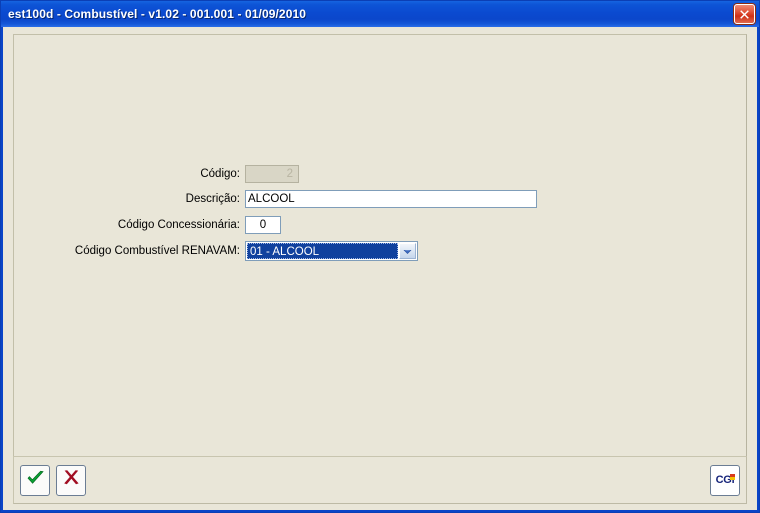 The width and height of the screenshot is (760, 513). I want to click on bottom-toolbar: CGi, so click(380, 480).